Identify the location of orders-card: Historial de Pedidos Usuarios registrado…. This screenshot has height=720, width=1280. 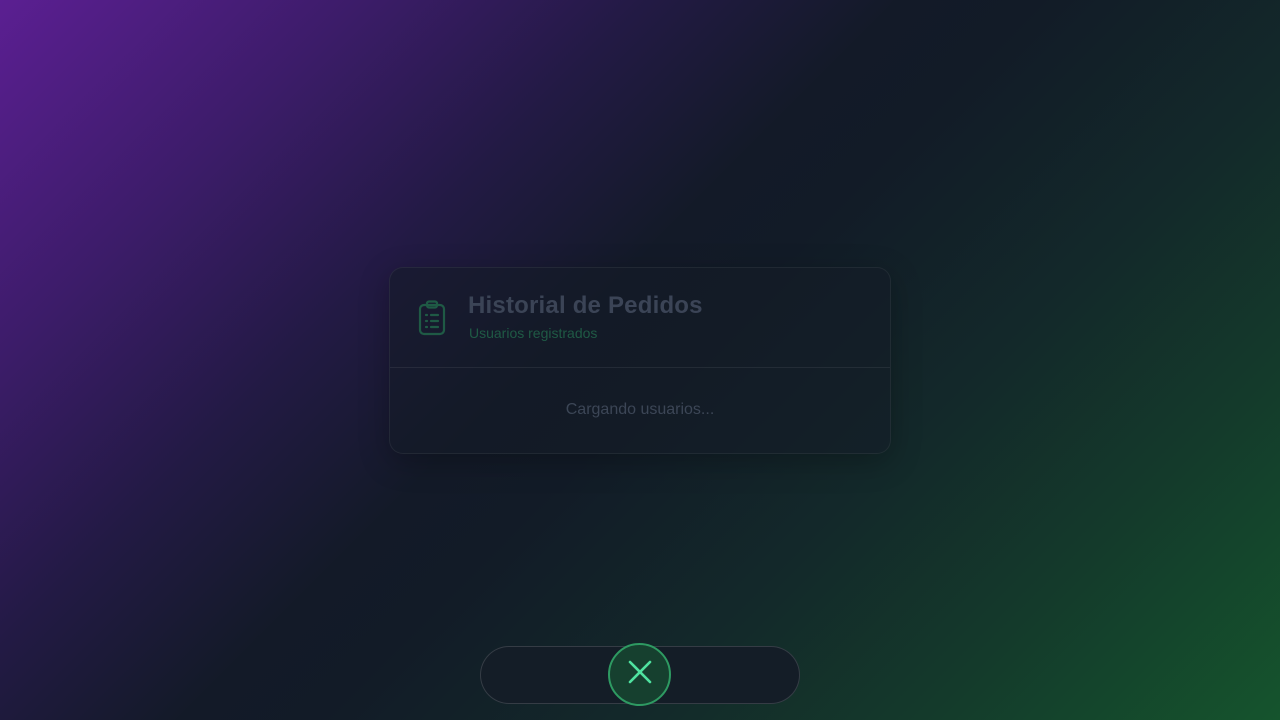
(640, 360).